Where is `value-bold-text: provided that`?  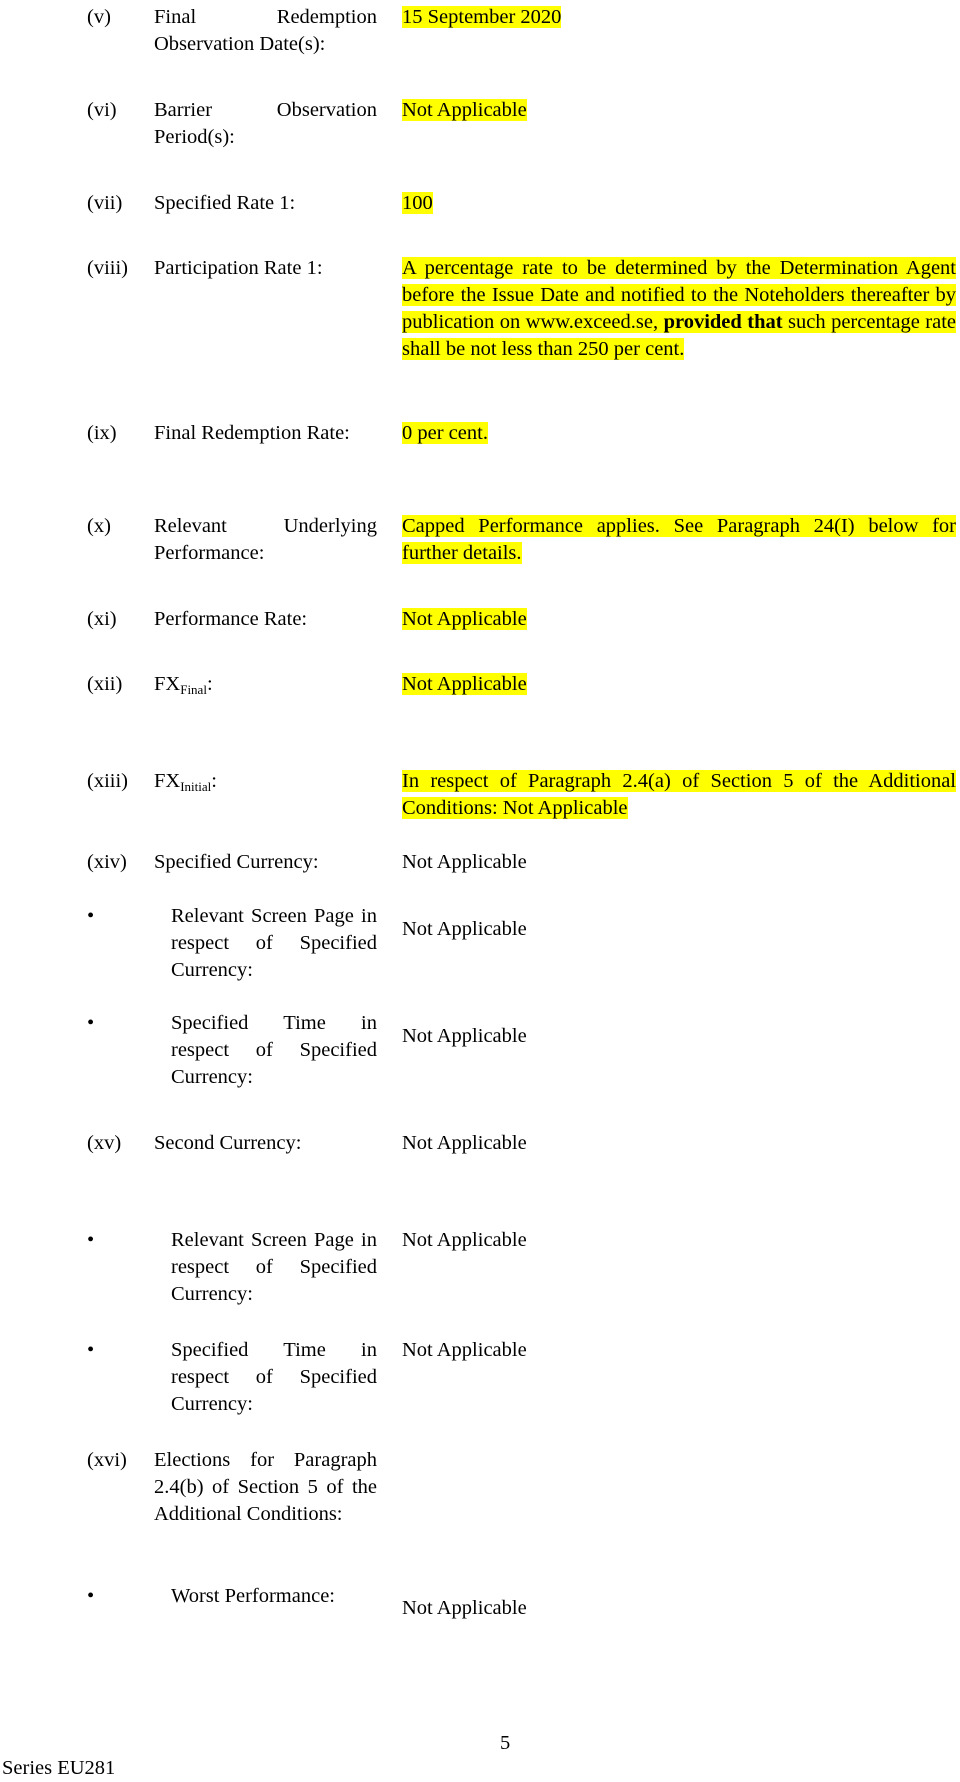
value-bold-text: provided that is located at coordinates (723, 322).